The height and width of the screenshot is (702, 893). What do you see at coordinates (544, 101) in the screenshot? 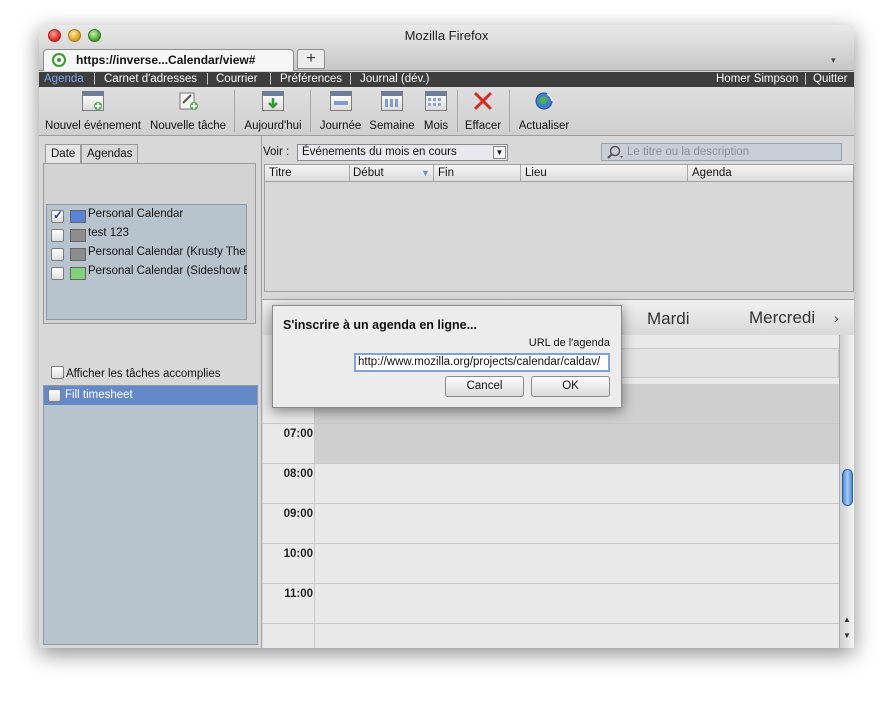
I see `refresh-icon` at bounding box center [544, 101].